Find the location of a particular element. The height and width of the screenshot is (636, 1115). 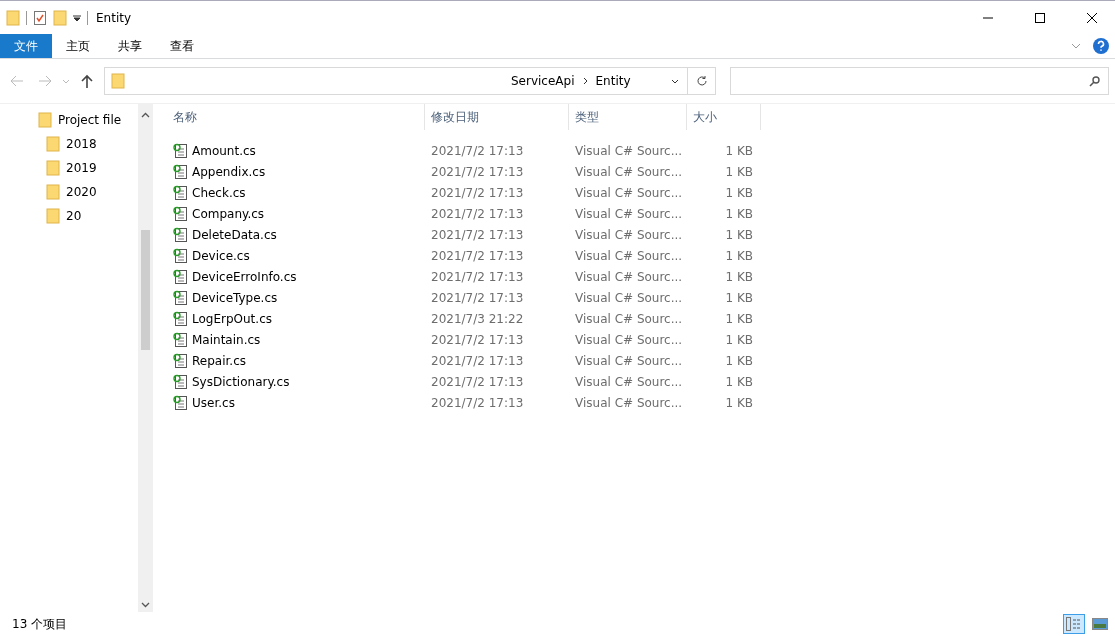

help-icon is located at coordinates (1101, 46).